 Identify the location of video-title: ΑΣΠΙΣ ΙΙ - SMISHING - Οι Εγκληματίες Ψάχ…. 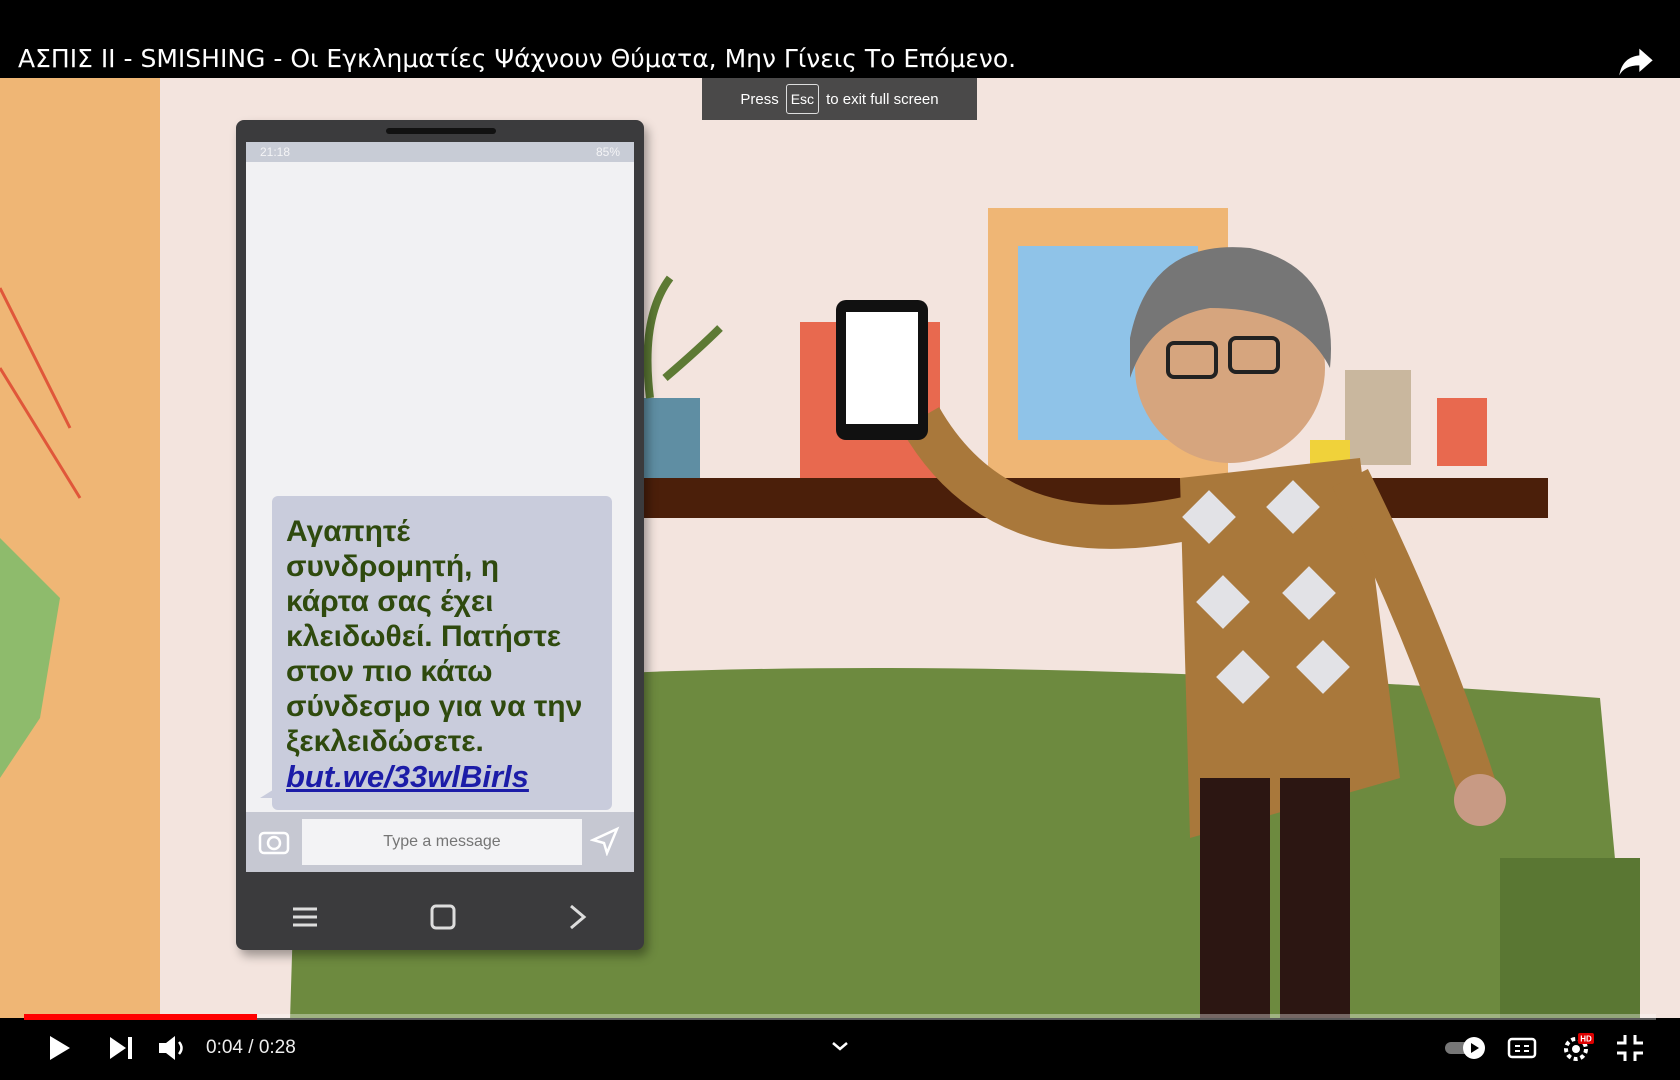
(517, 58).